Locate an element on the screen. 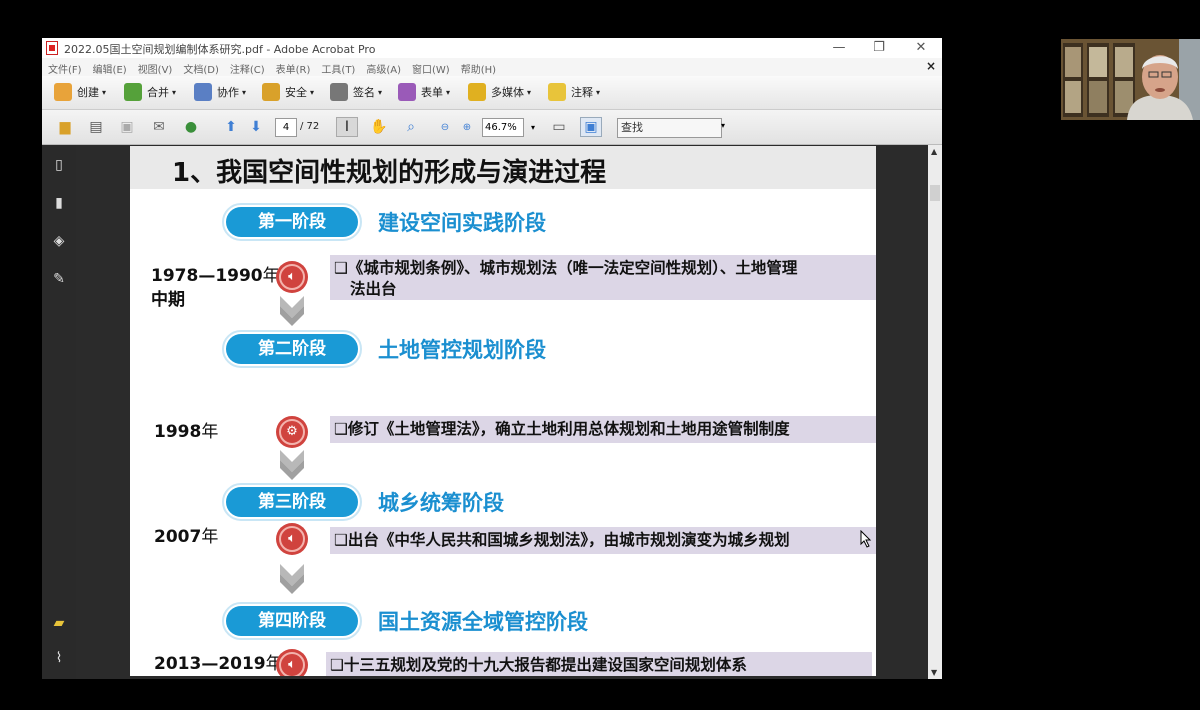 This screenshot has width=1200, height=710. scroll-thumb is located at coordinates (935, 193).